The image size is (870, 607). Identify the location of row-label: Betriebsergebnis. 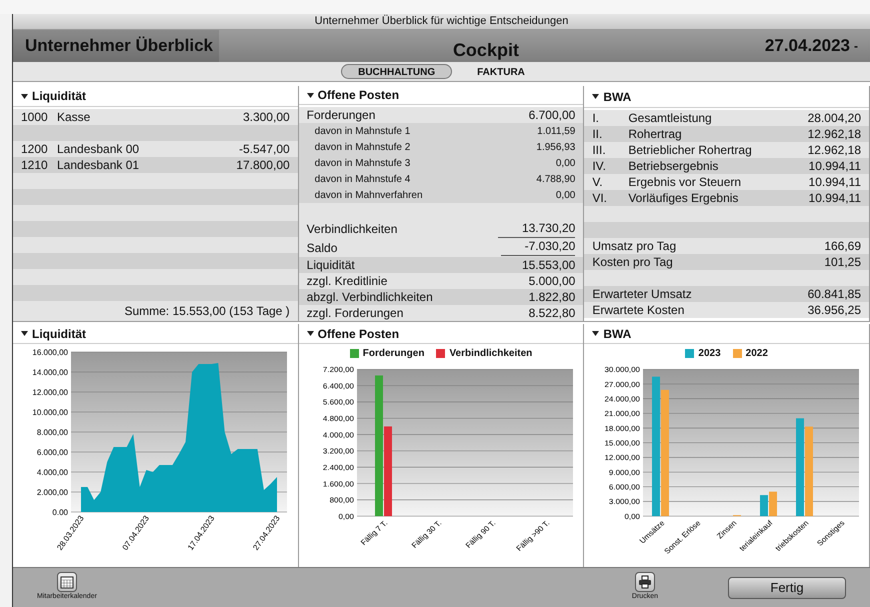
(674, 166).